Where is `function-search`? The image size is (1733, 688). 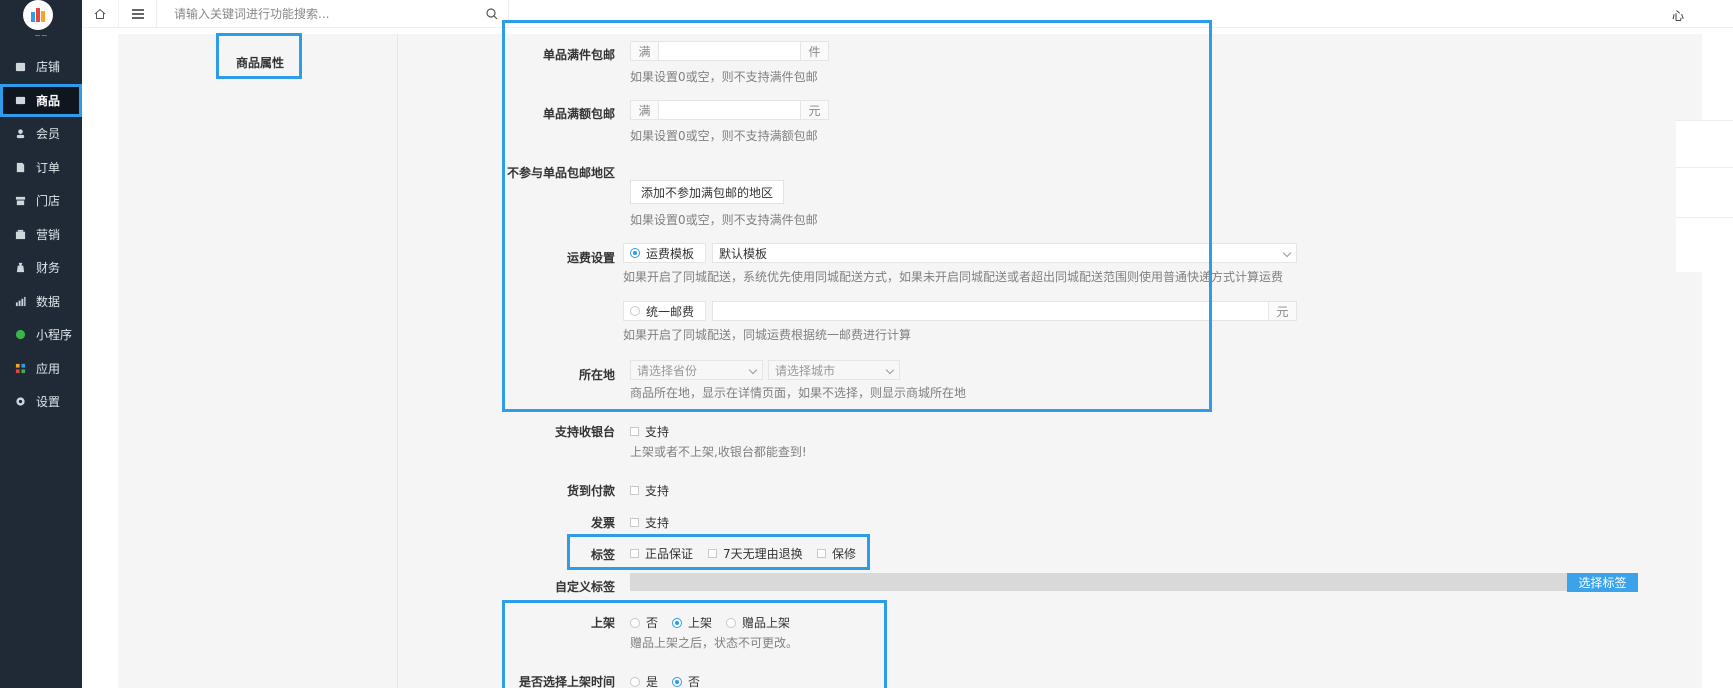
function-search is located at coordinates (336, 14).